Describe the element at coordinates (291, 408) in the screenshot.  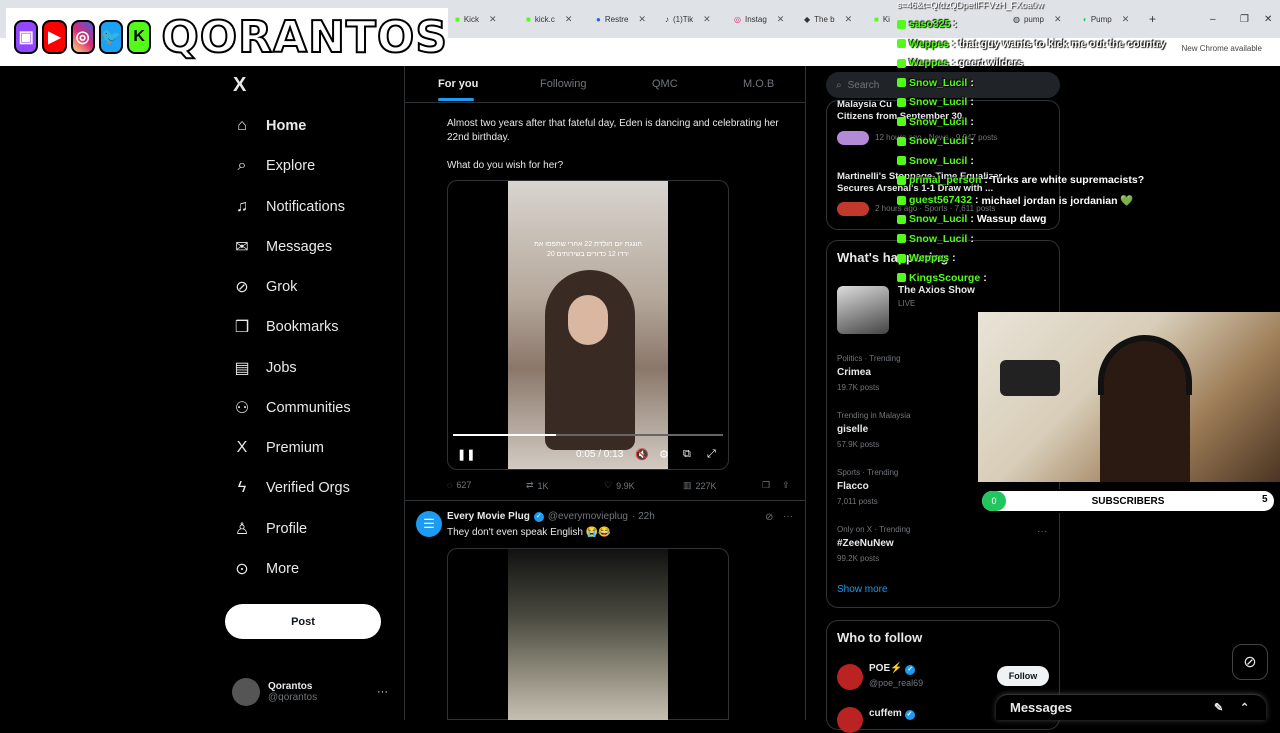
I see `nav-communities: ⚇ Communities` at that location.